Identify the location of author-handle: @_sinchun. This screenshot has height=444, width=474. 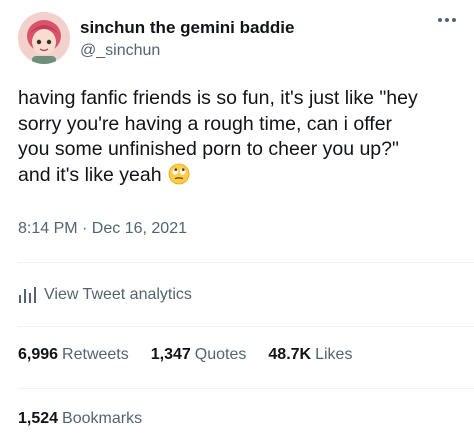
(120, 51).